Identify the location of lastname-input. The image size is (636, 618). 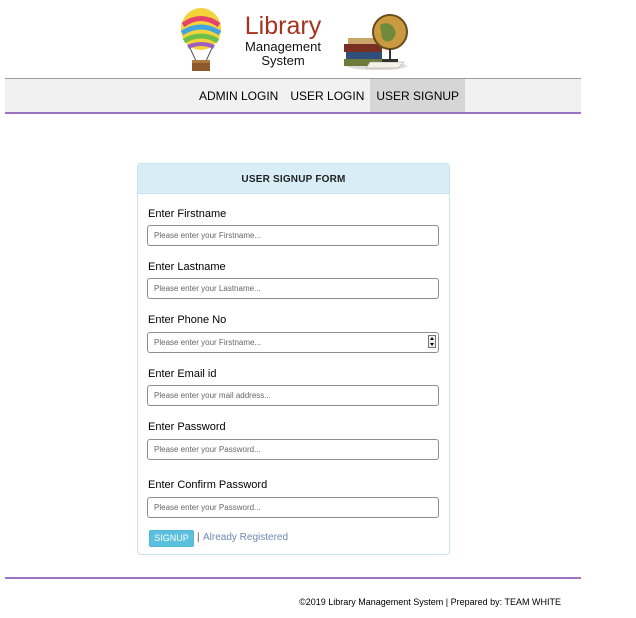
(293, 288).